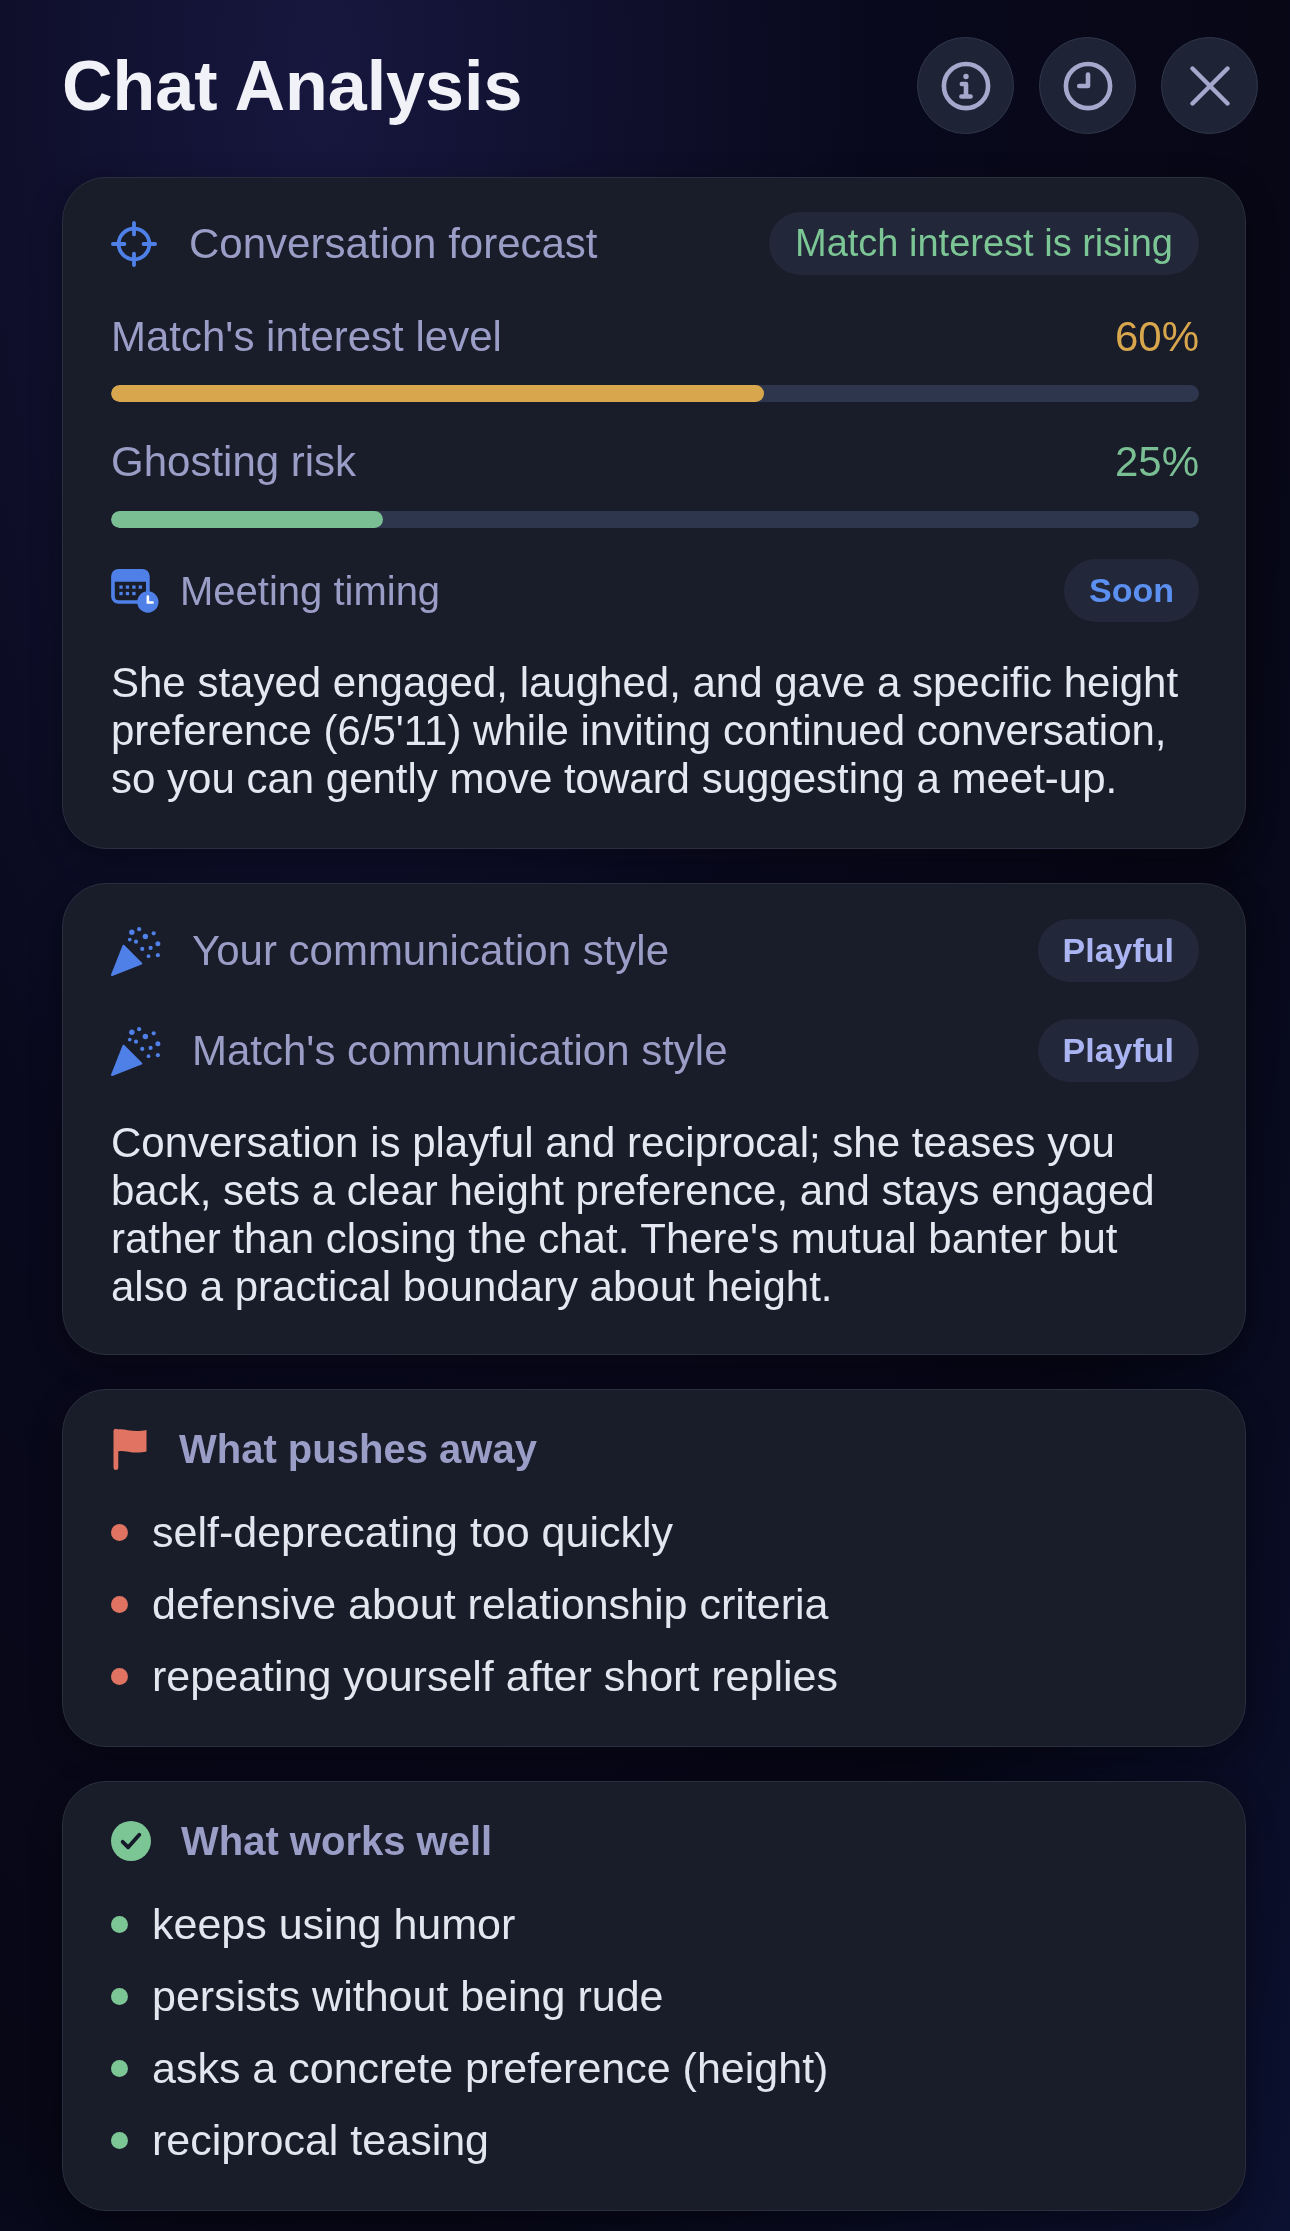 The image size is (1290, 2231). What do you see at coordinates (633, 1215) in the screenshot?
I see `summary-text: Conversation is playful and reciprocal; she teases you back, sets a clear height preference, and stays engaged rather than closing the chat. There's mutual banter but also a practical boundary about height.` at bounding box center [633, 1215].